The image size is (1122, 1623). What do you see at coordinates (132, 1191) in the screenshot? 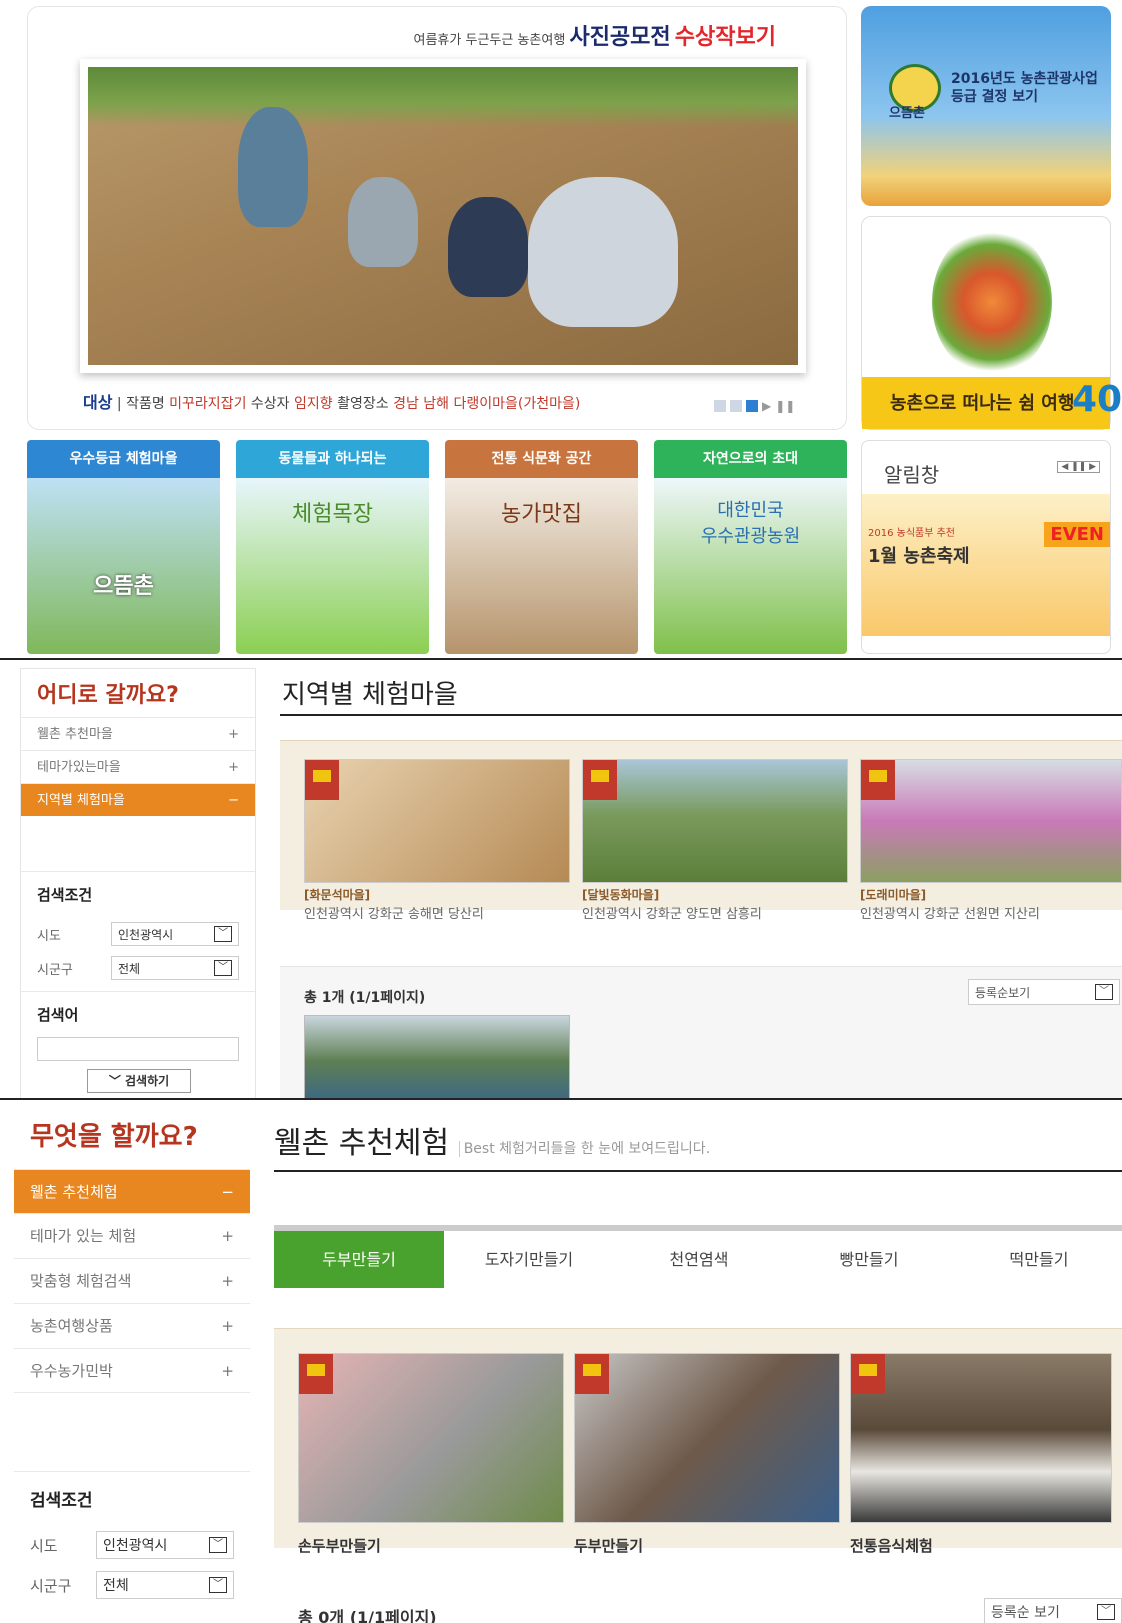
I see `nav-item-recommended-experience: 웰촌 추천체험 −` at bounding box center [132, 1191].